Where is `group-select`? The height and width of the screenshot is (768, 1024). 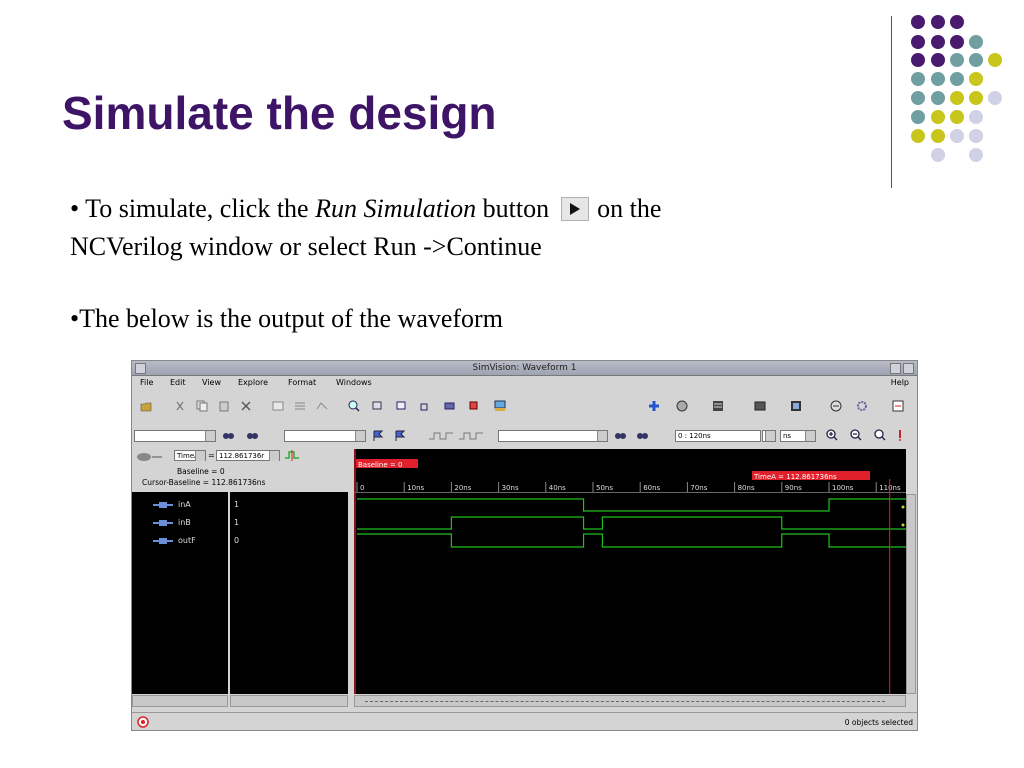 group-select is located at coordinates (175, 436).